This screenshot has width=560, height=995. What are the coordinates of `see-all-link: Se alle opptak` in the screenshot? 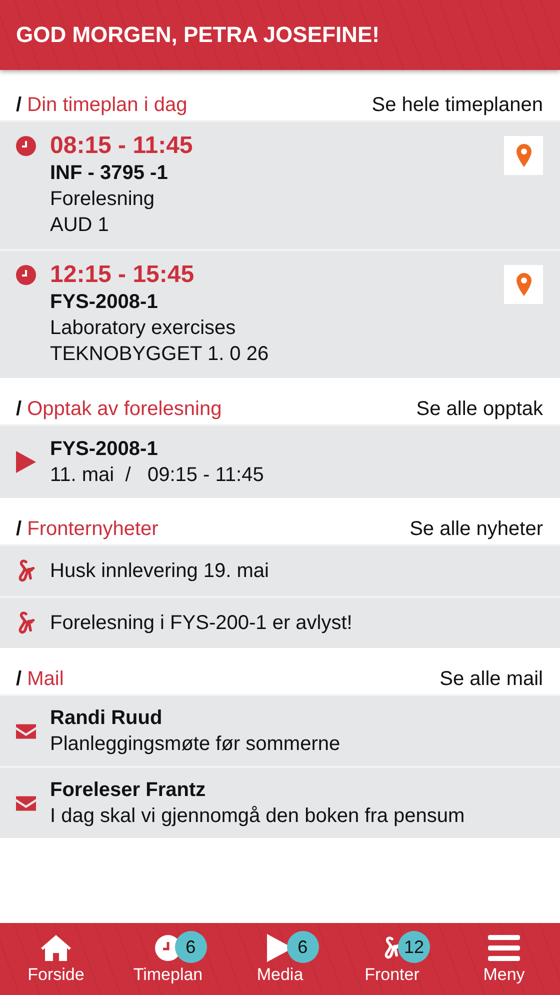 It's located at (479, 409).